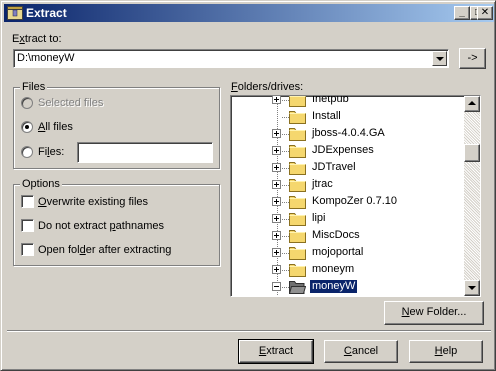 The image size is (496, 371). What do you see at coordinates (45, 58) in the screenshot?
I see `extract-path-value: D:\moneyW` at bounding box center [45, 58].